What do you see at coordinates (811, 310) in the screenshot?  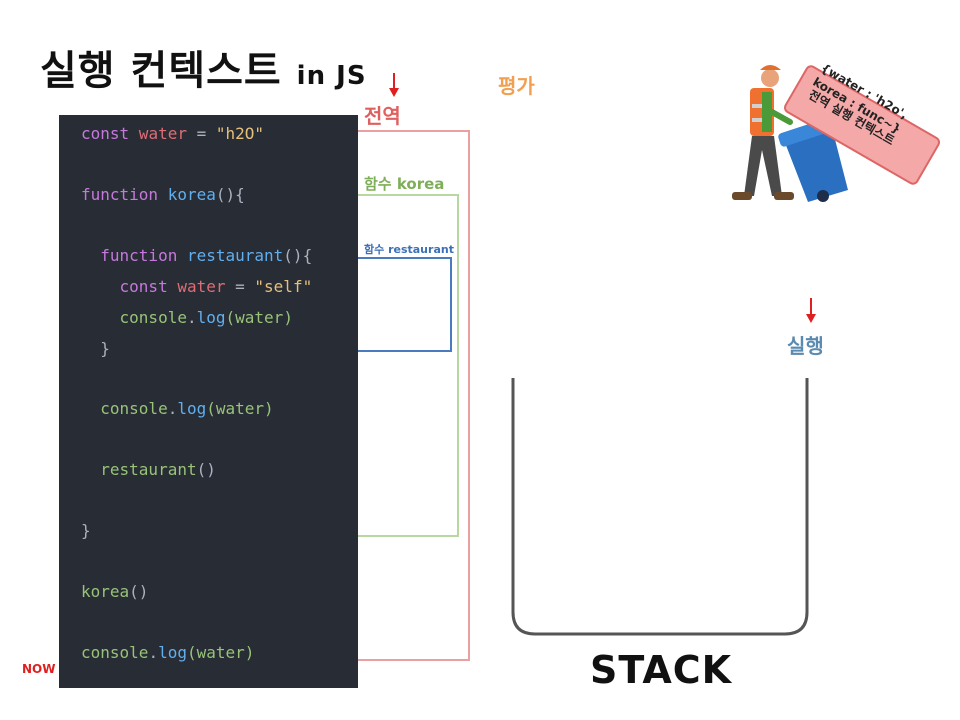 I see `execution-arrow-icon` at bounding box center [811, 310].